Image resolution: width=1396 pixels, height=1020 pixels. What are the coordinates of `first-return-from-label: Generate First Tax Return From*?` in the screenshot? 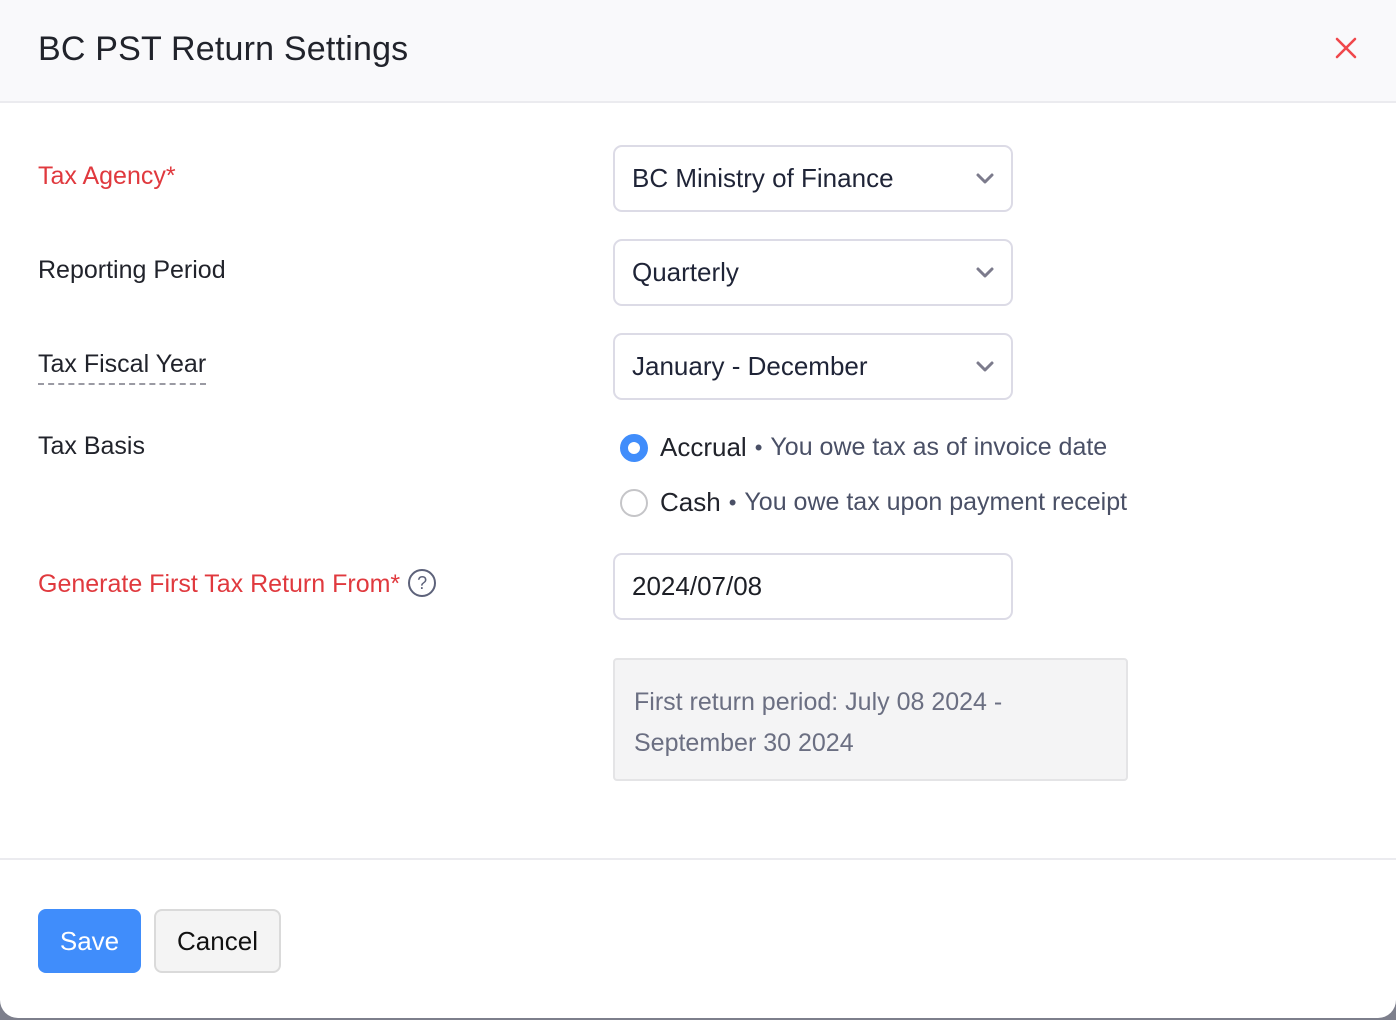 It's located at (237, 584).